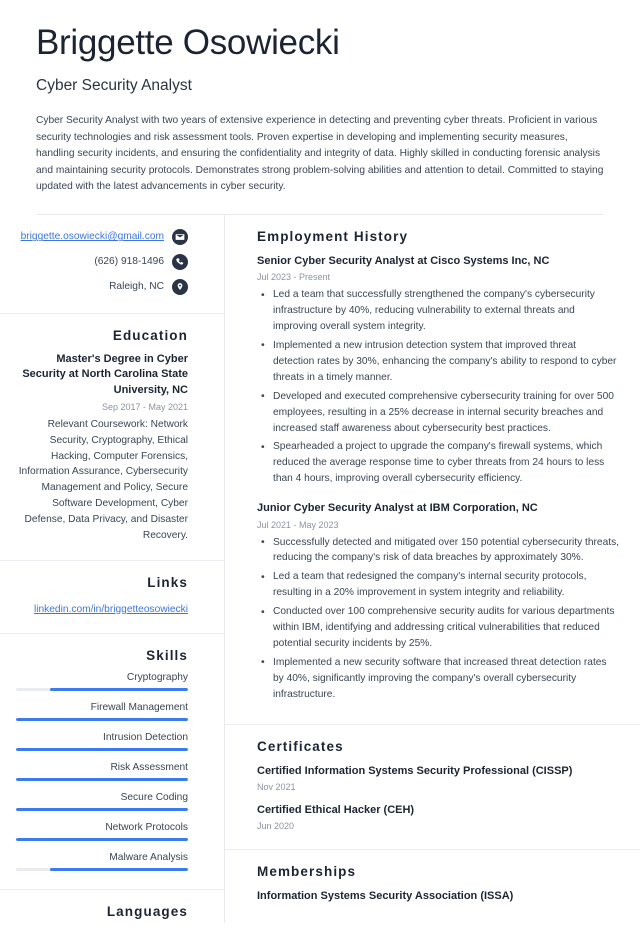 The image size is (640, 944). Describe the element at coordinates (298, 524) in the screenshot. I see `job-date: Jul 2021 - May 2023` at that location.